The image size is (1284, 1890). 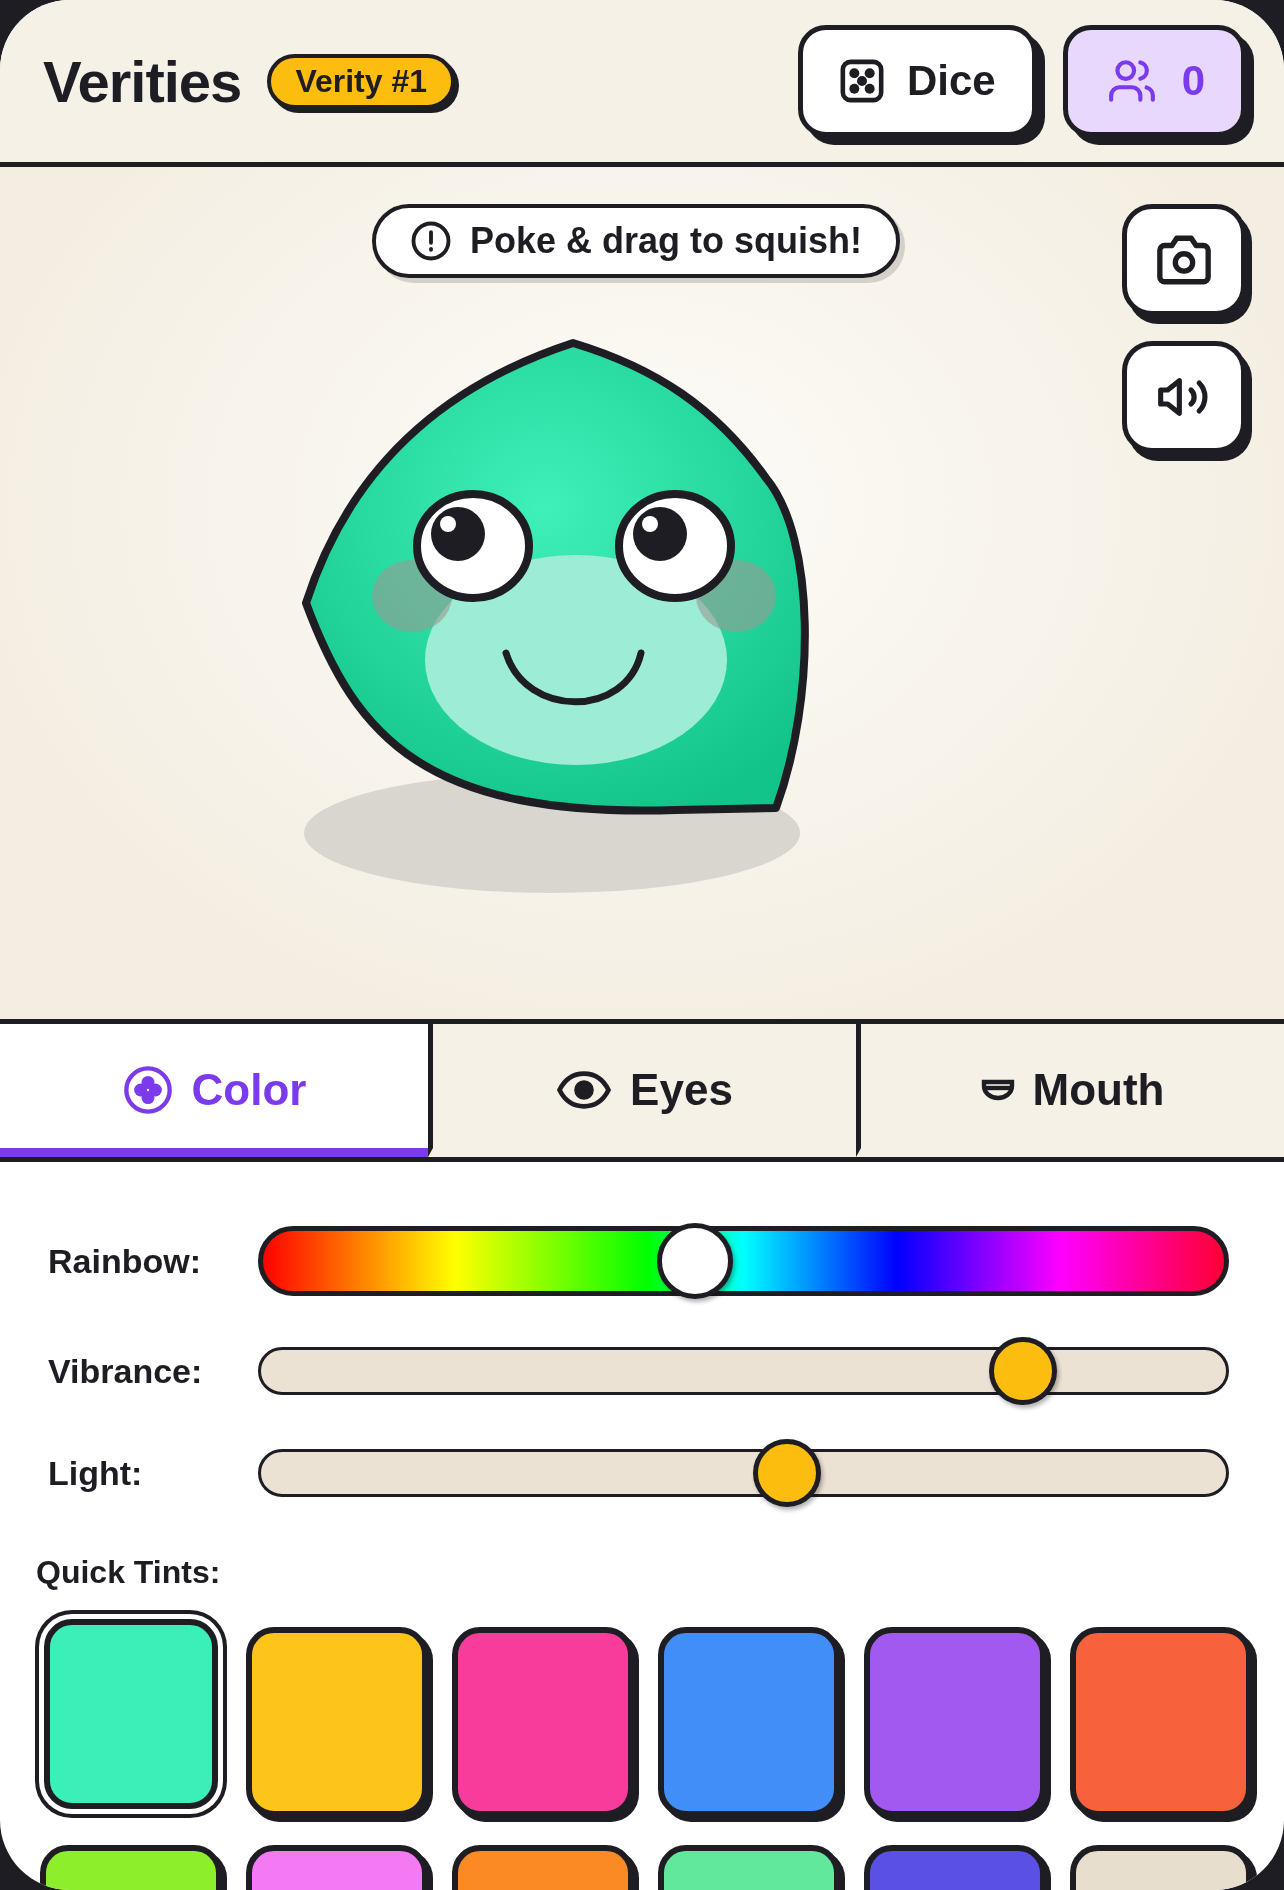 What do you see at coordinates (125, 1261) in the screenshot?
I see `slider-label: Rainbow:` at bounding box center [125, 1261].